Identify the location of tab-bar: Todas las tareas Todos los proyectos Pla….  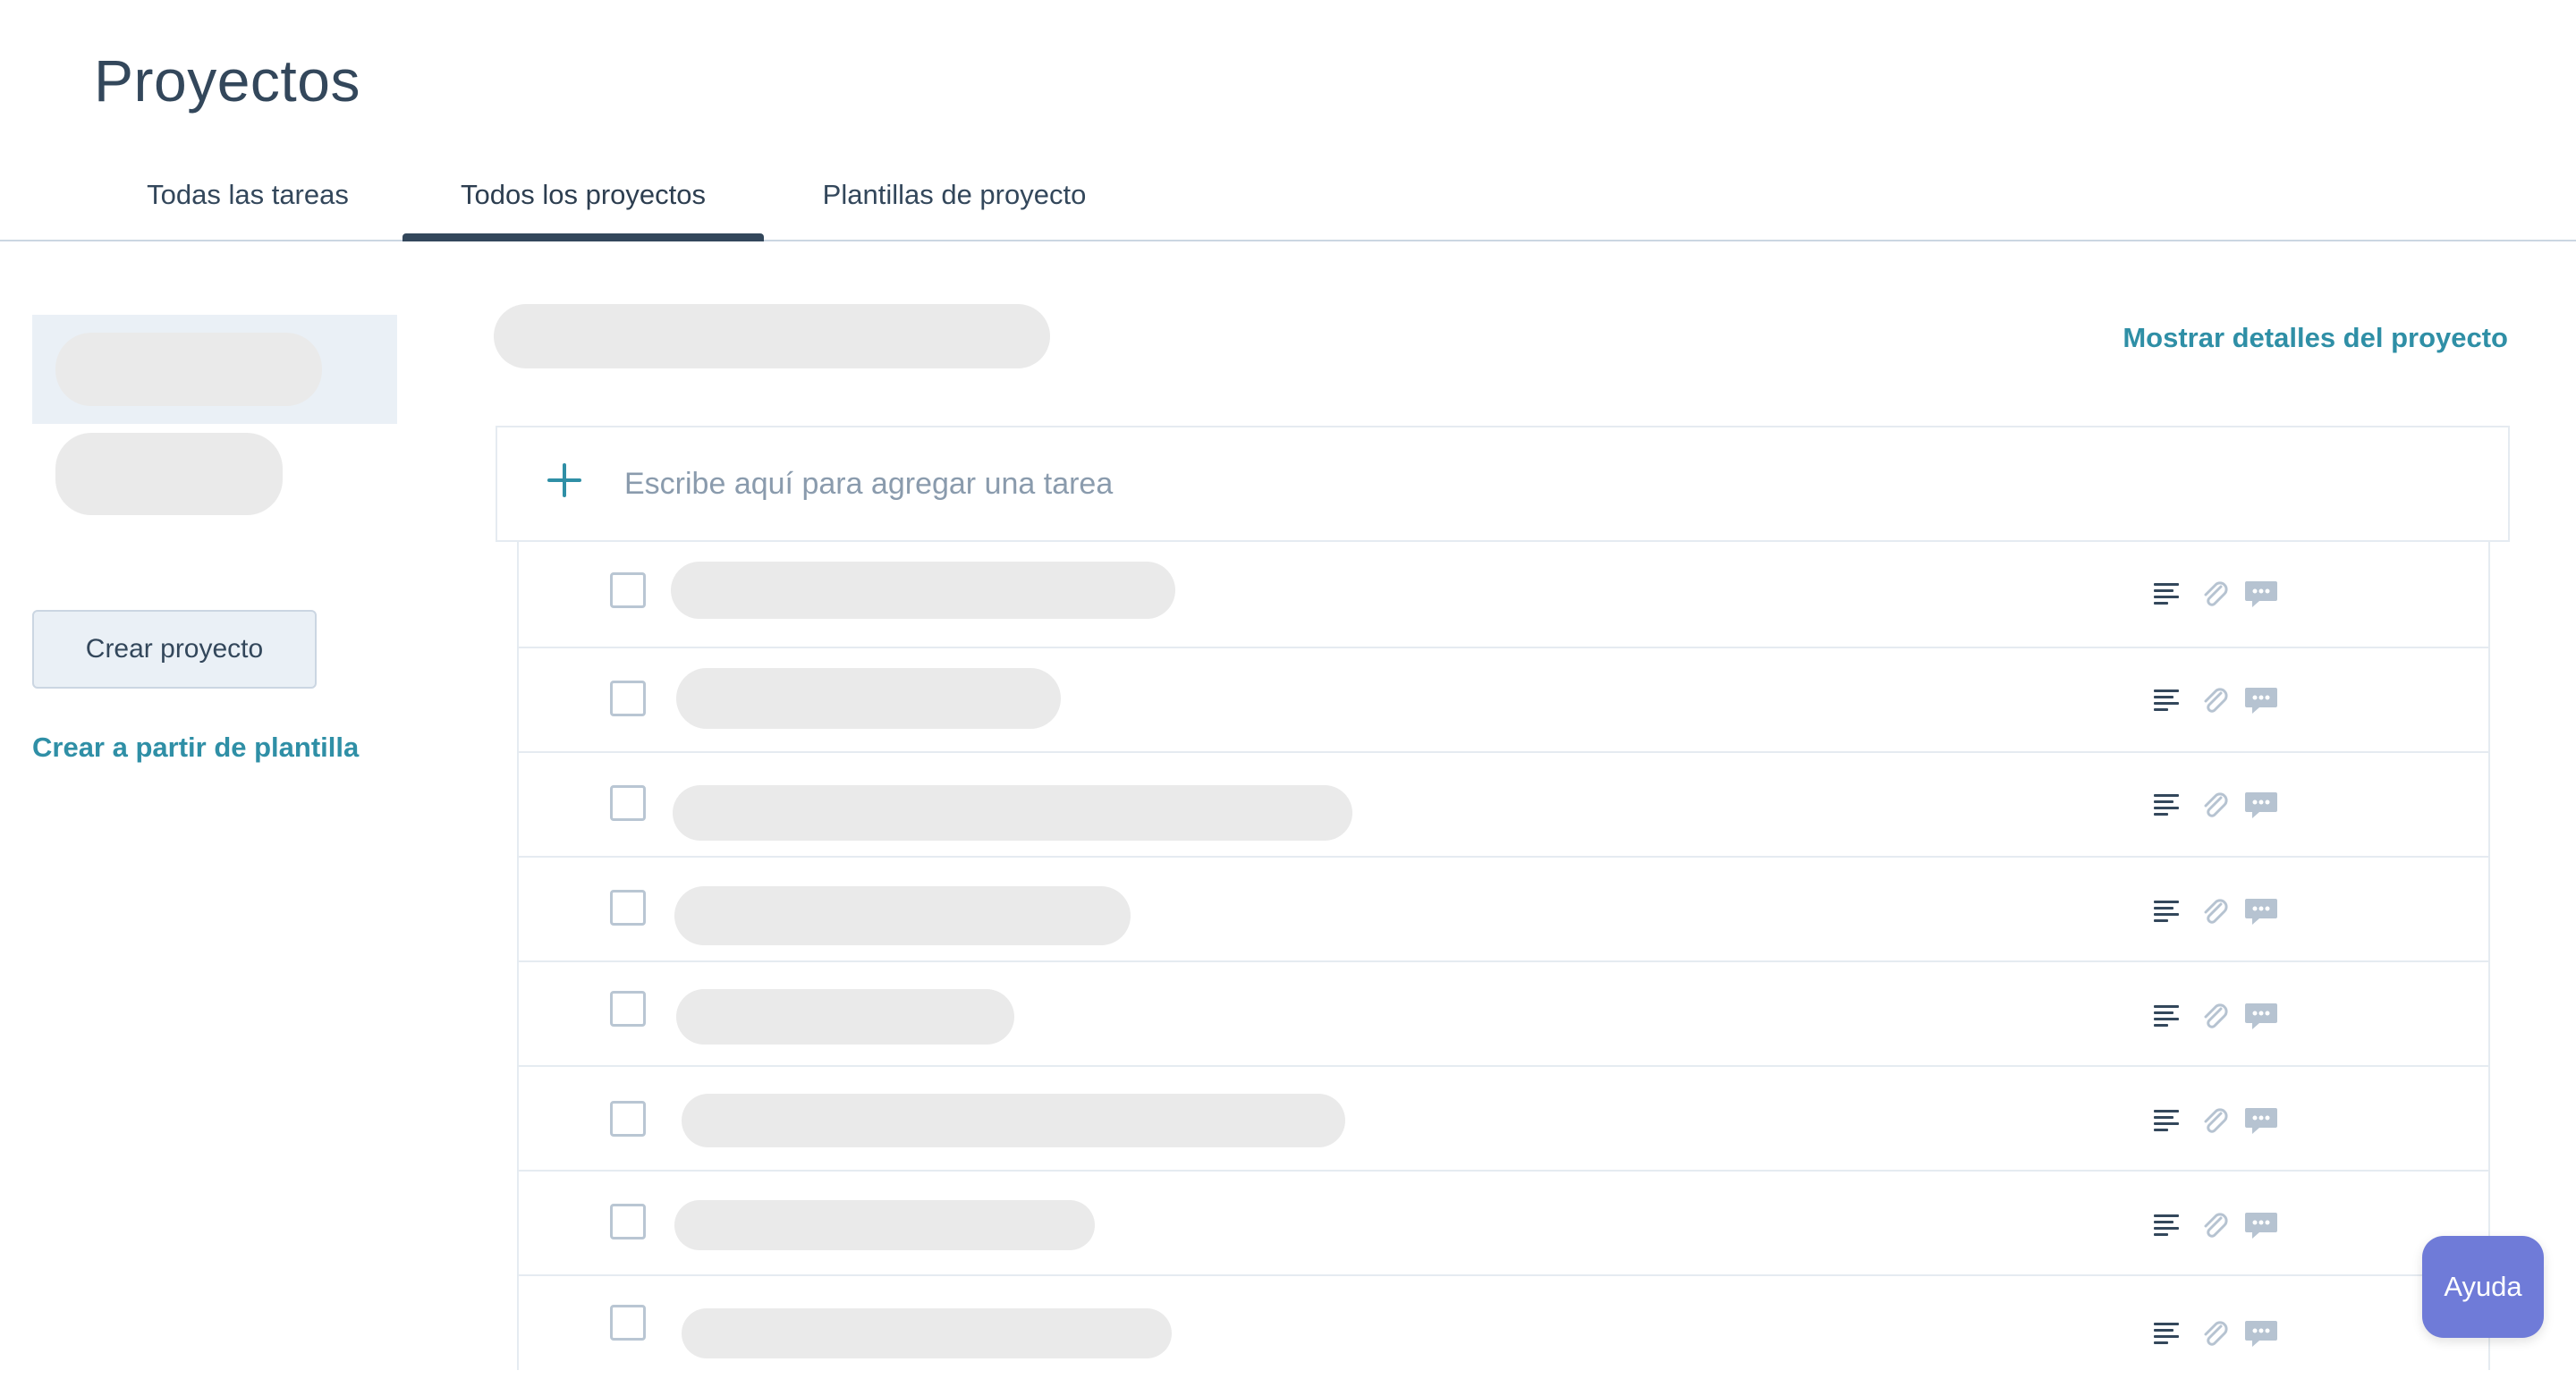
(1288, 195).